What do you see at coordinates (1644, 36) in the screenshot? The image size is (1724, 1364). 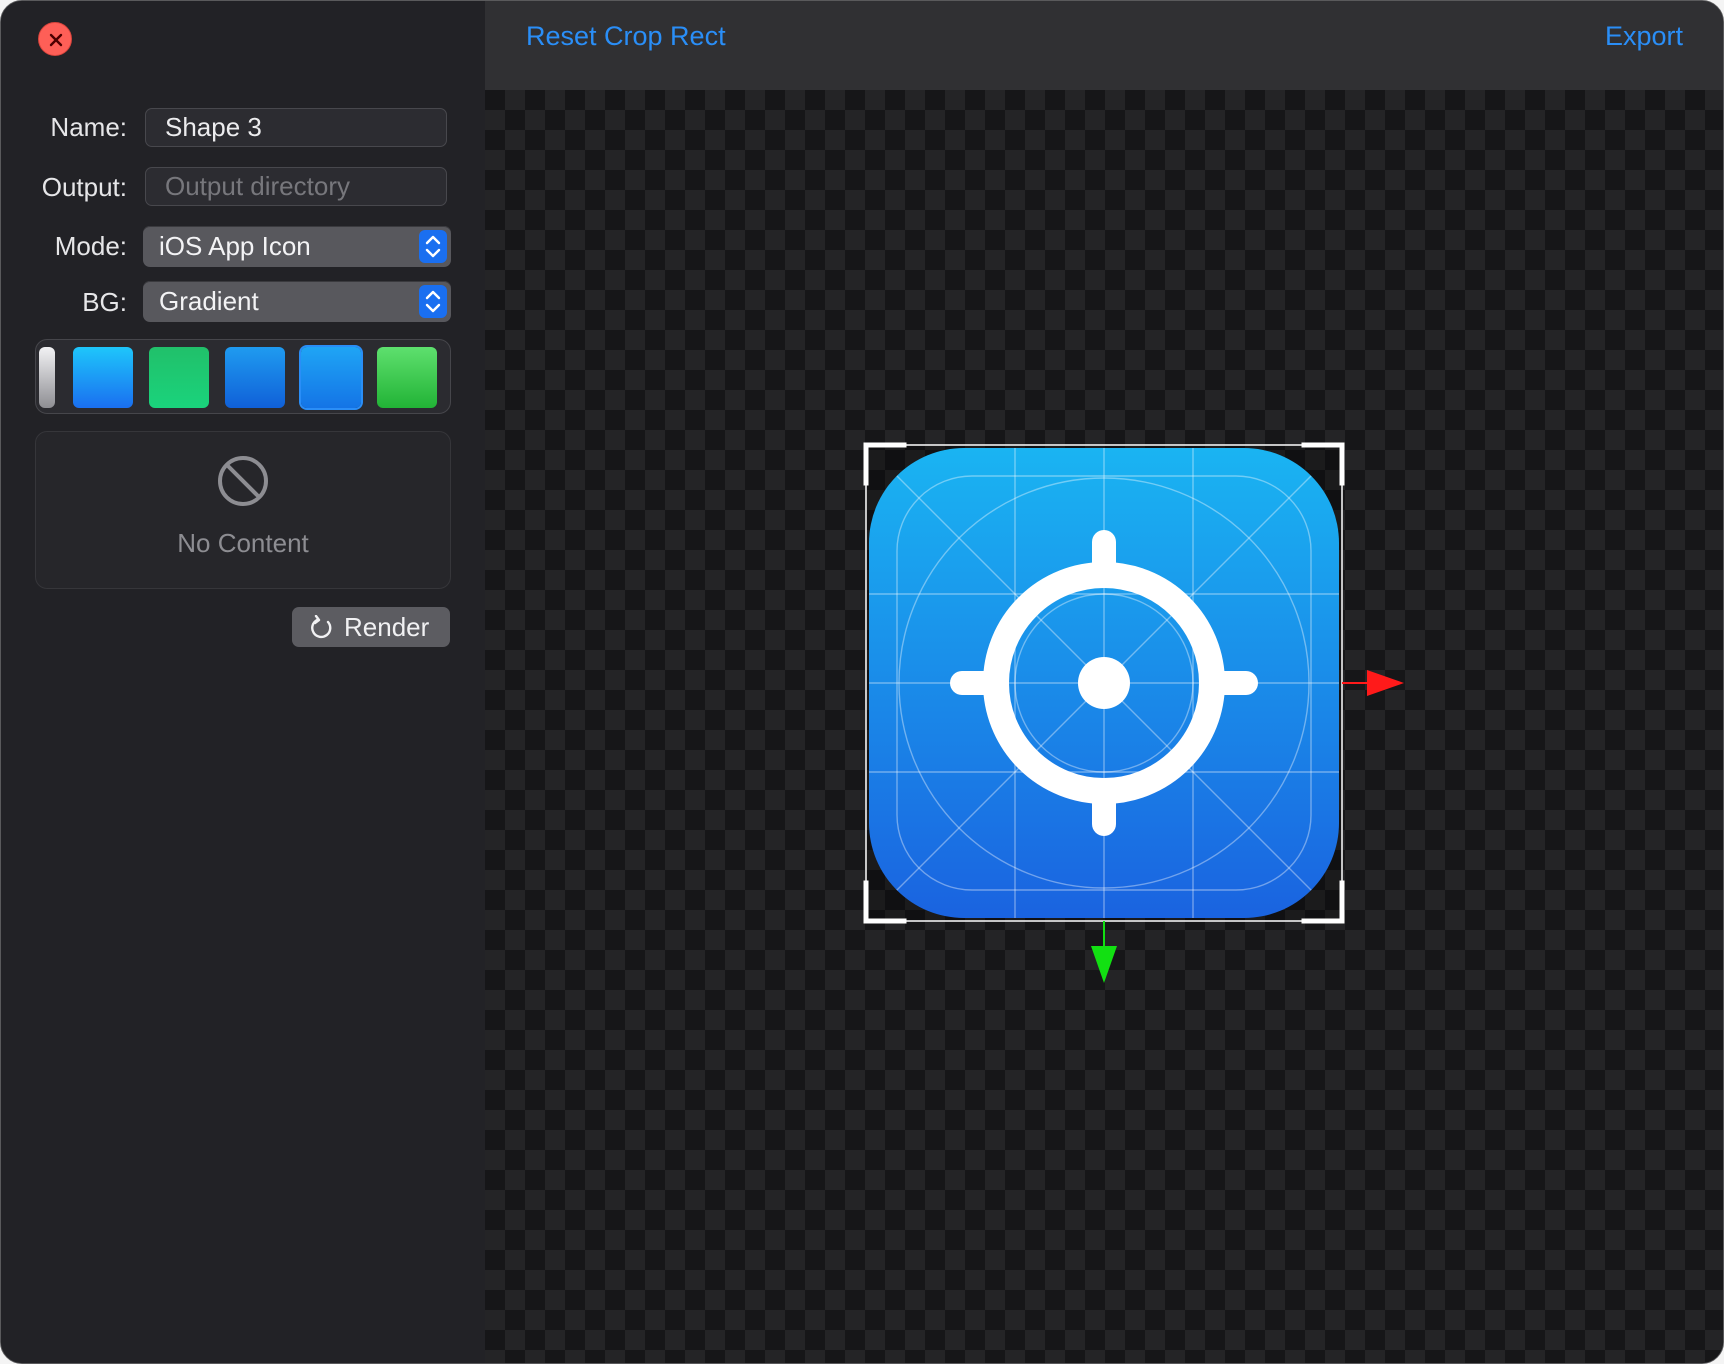 I see `export-button: Export` at bounding box center [1644, 36].